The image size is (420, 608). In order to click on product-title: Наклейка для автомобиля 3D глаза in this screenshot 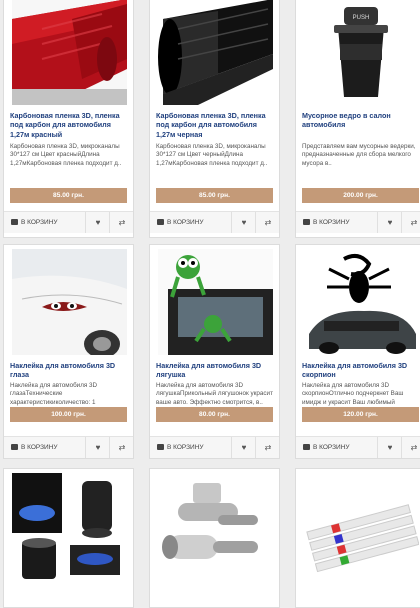, I will do `click(68, 370)`.